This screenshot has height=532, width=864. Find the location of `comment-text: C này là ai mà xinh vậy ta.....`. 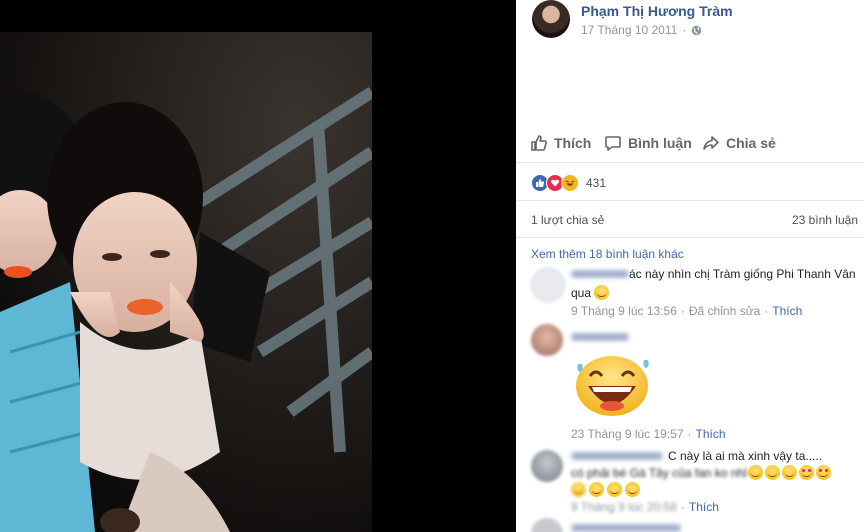

comment-text: C này là ai mà xinh vậy ta..... is located at coordinates (745, 456).